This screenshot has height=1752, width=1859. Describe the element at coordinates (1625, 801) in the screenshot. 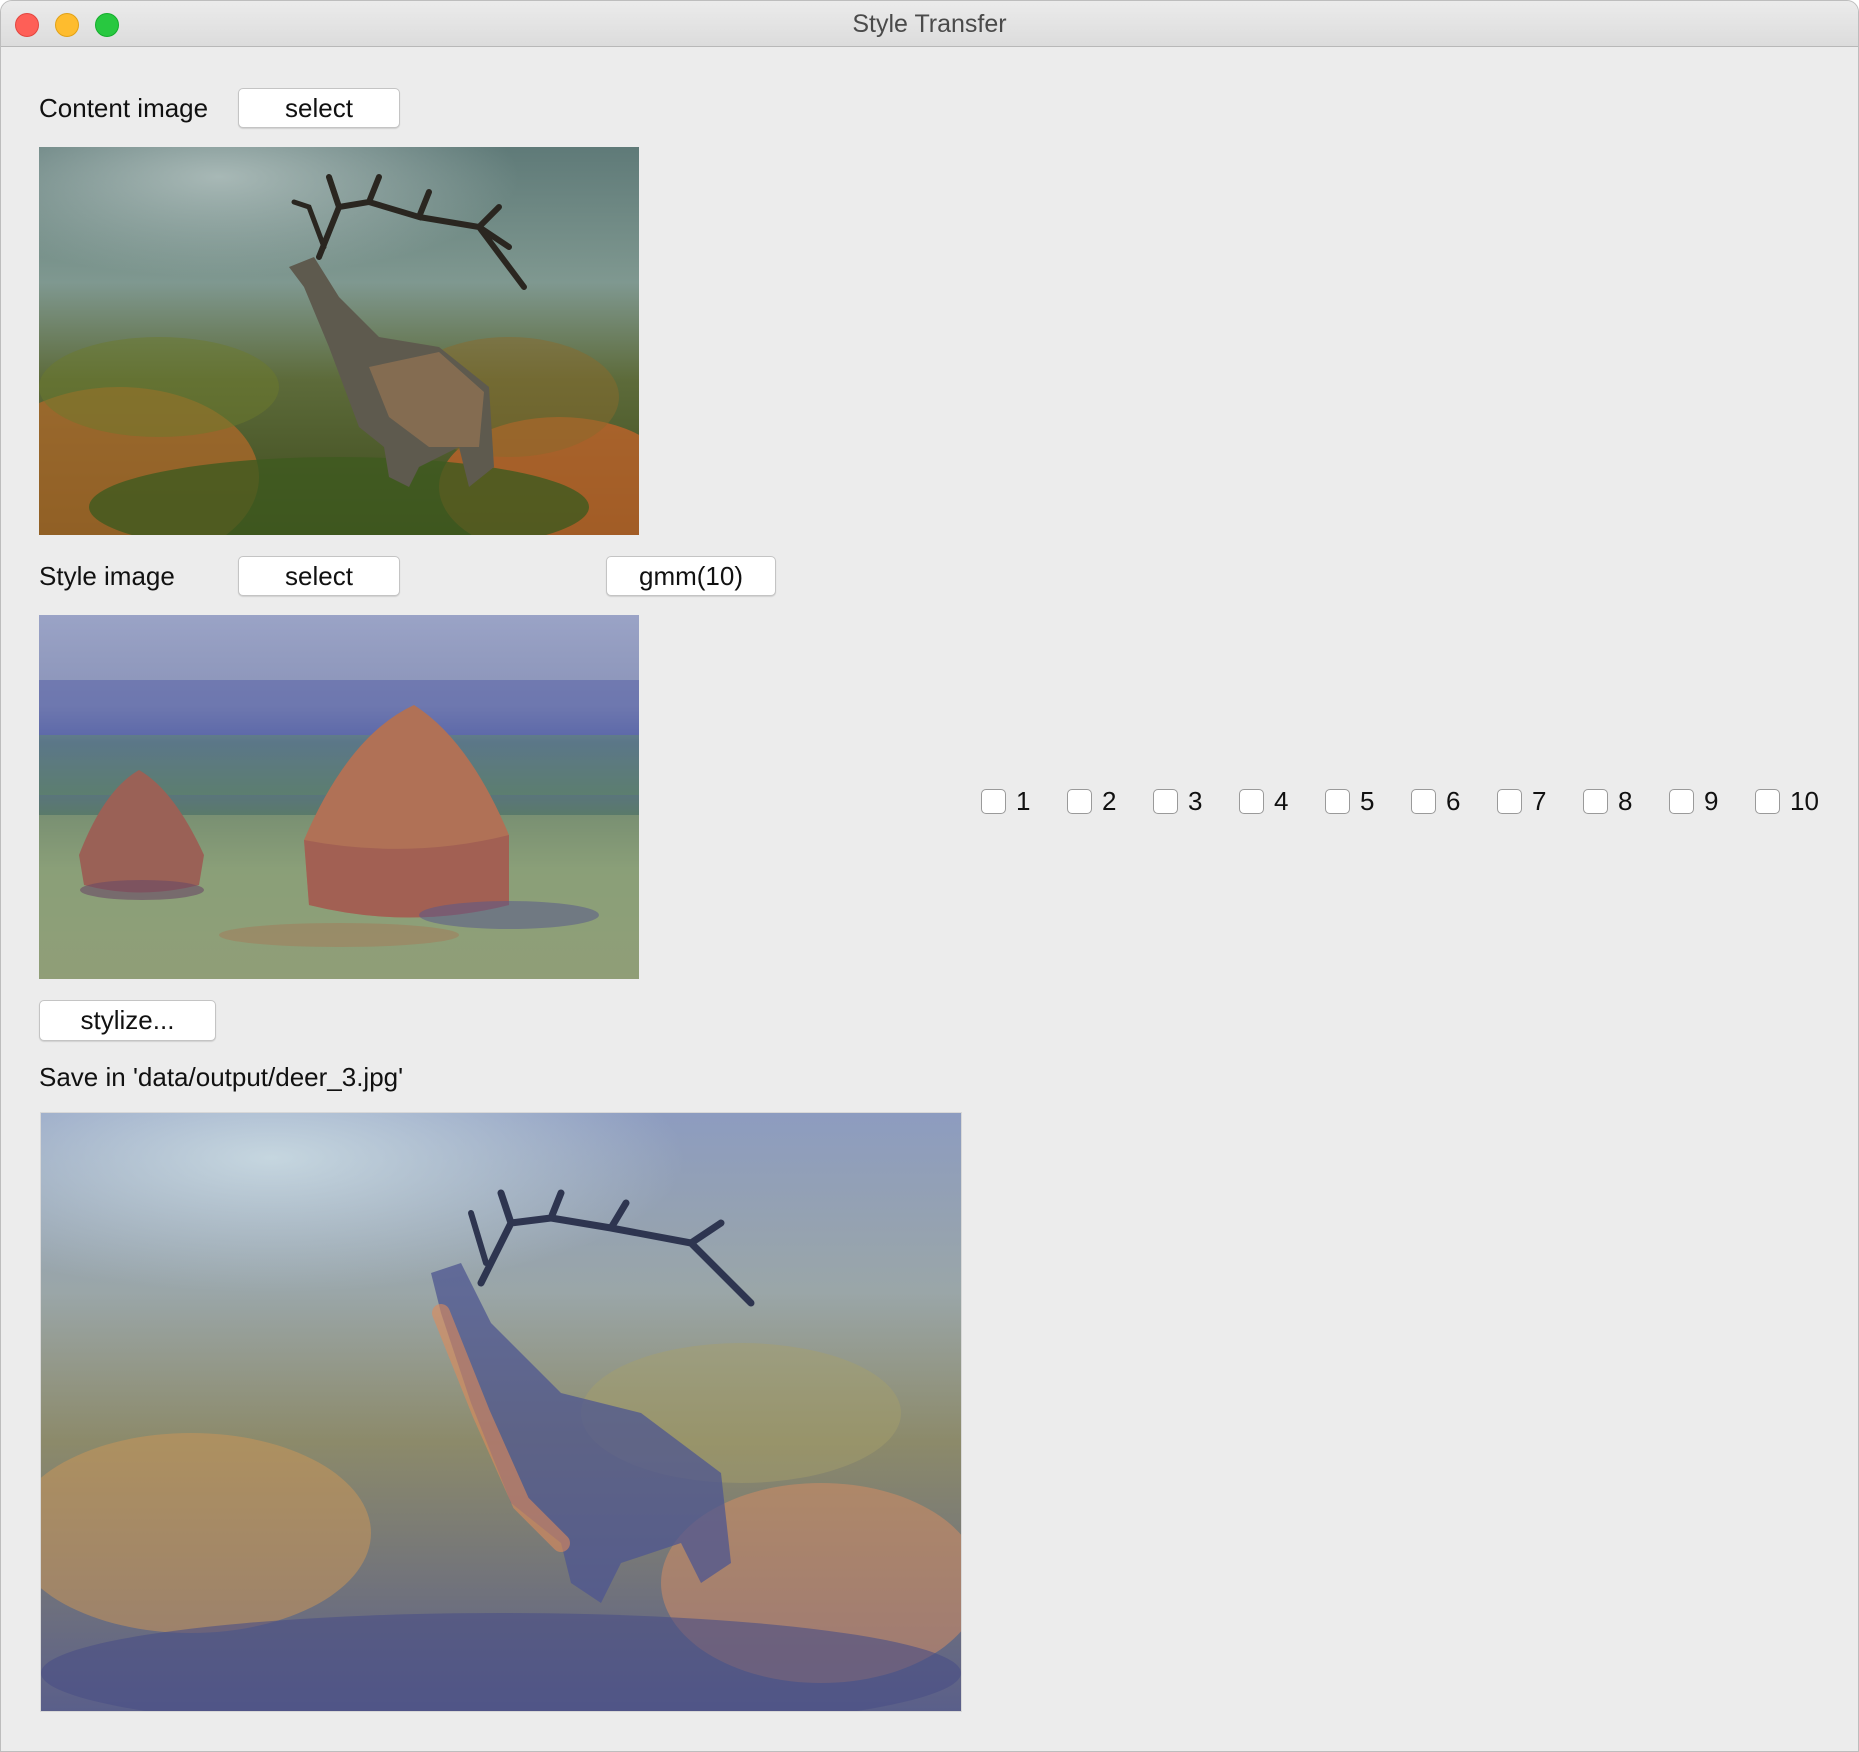

I see `checkbox-label: 8` at that location.